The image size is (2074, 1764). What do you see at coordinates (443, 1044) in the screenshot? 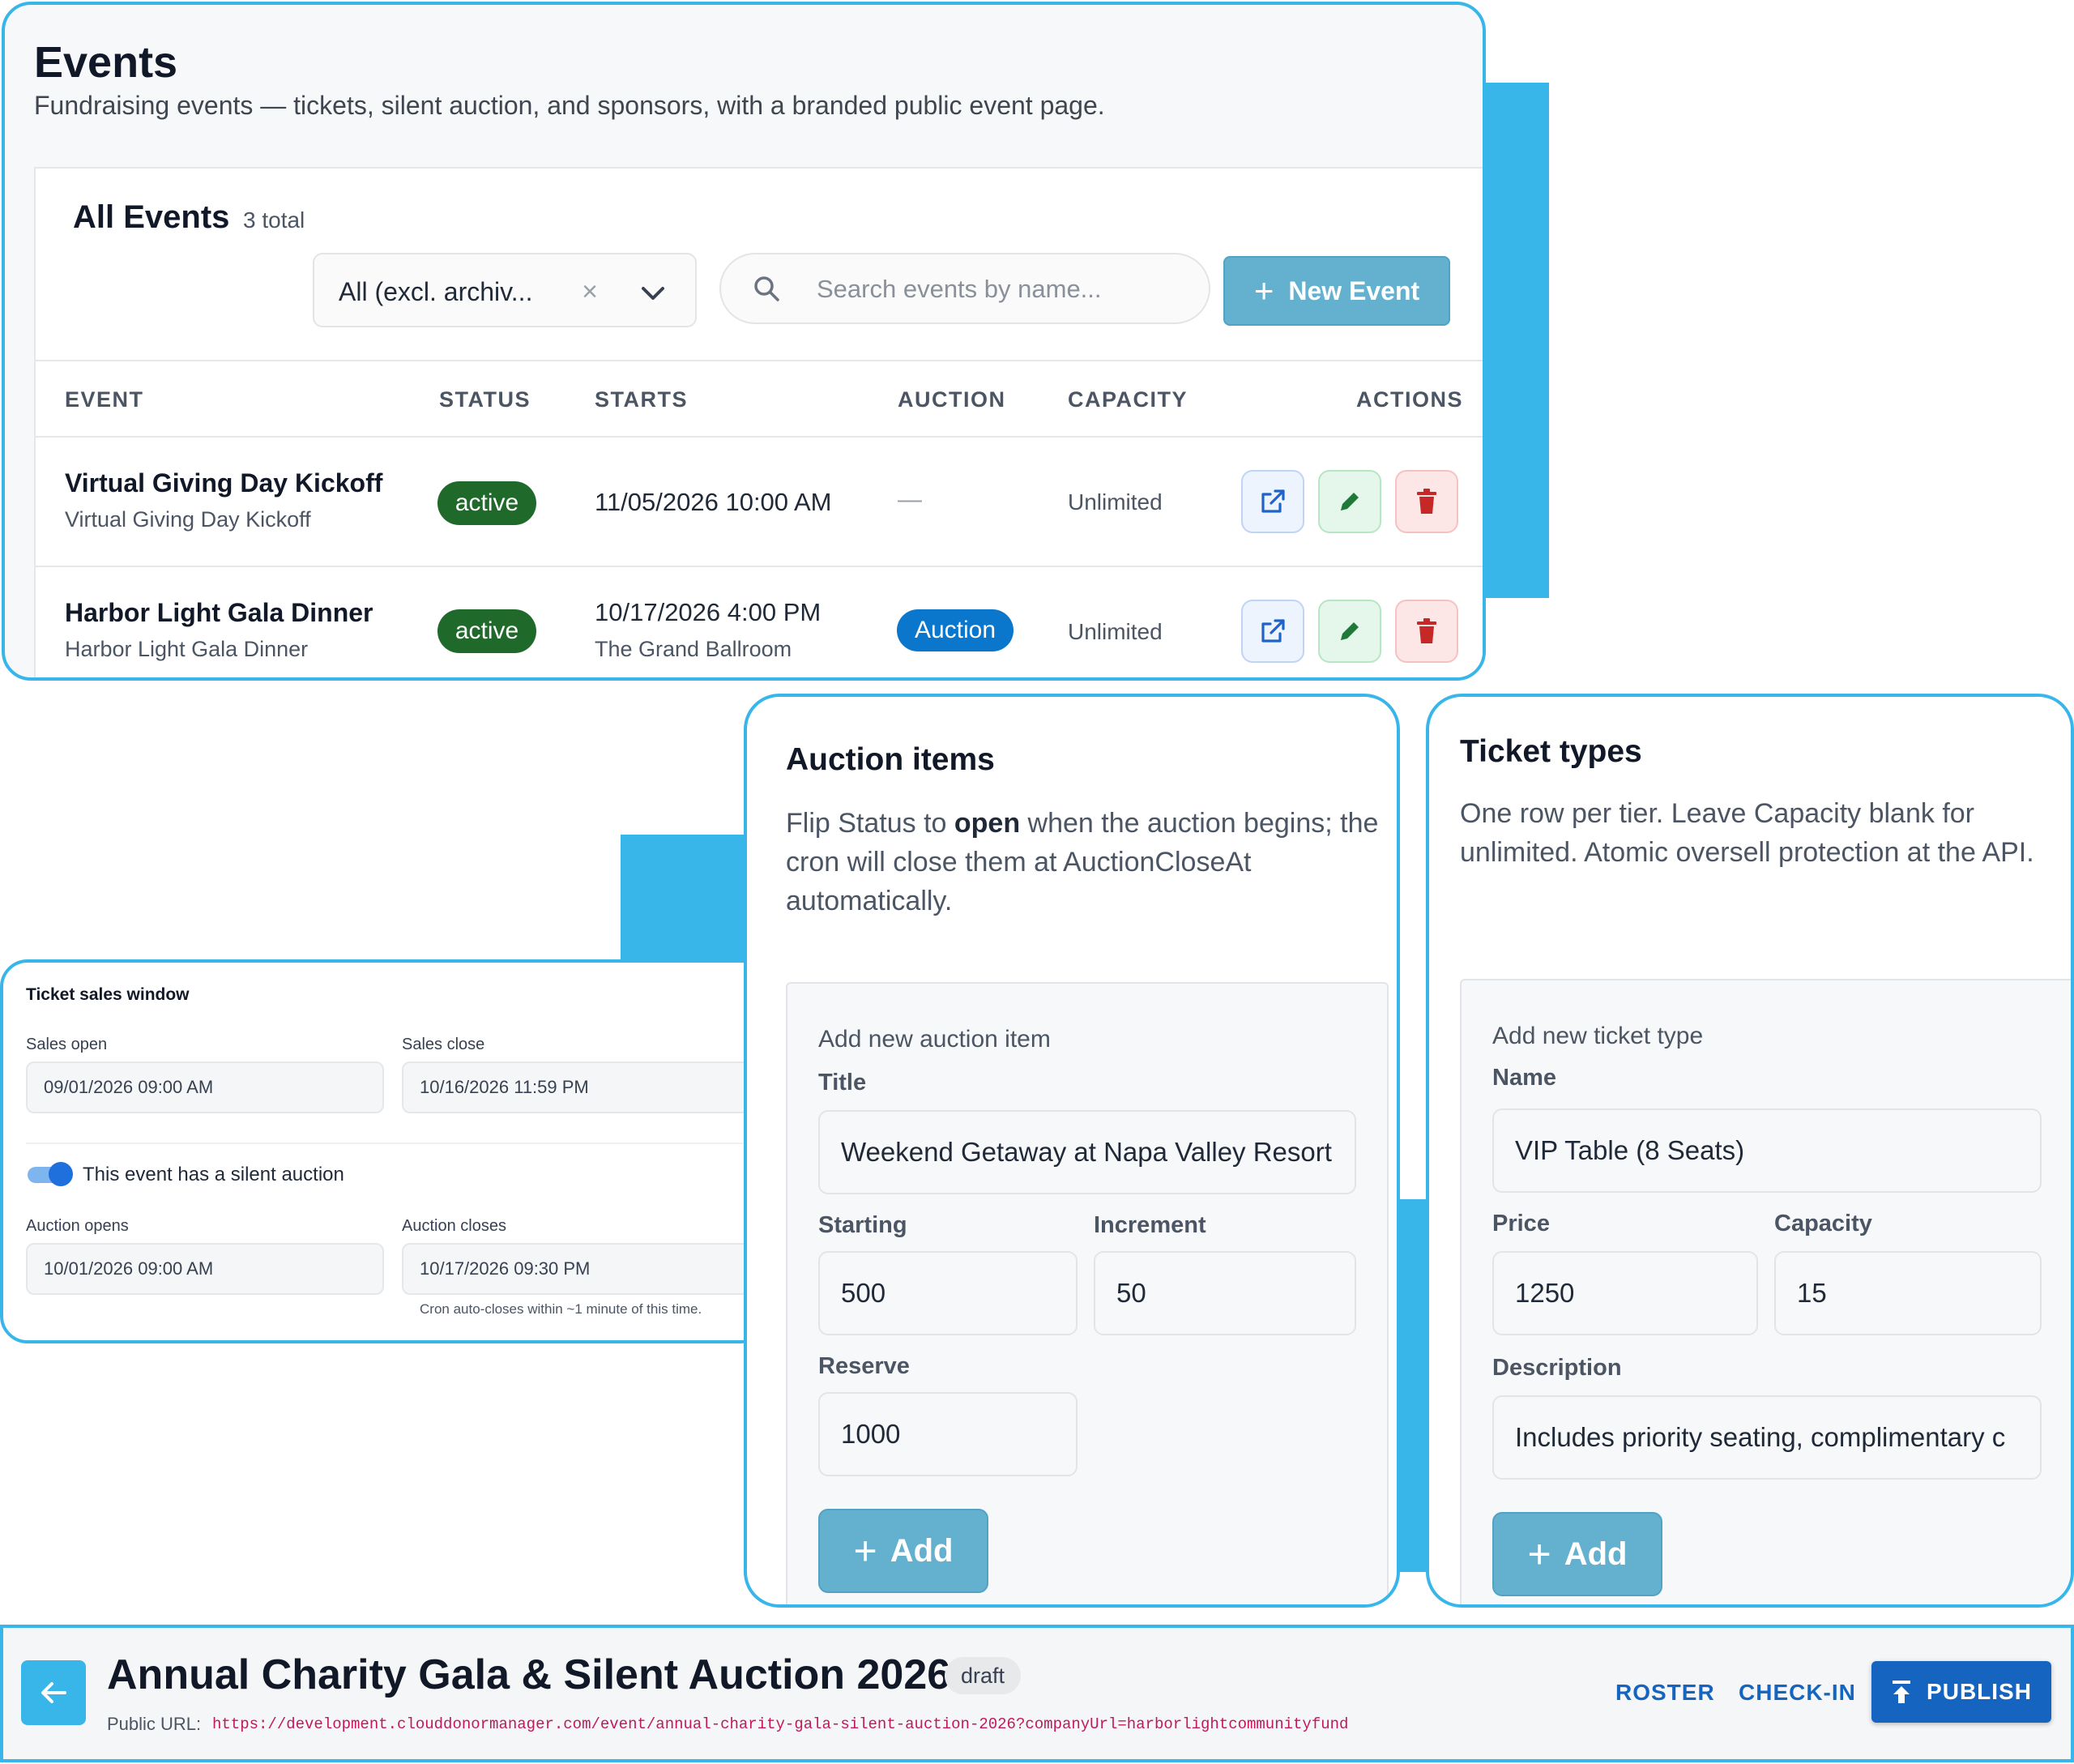
I see `sales-close-label: Sales close` at bounding box center [443, 1044].